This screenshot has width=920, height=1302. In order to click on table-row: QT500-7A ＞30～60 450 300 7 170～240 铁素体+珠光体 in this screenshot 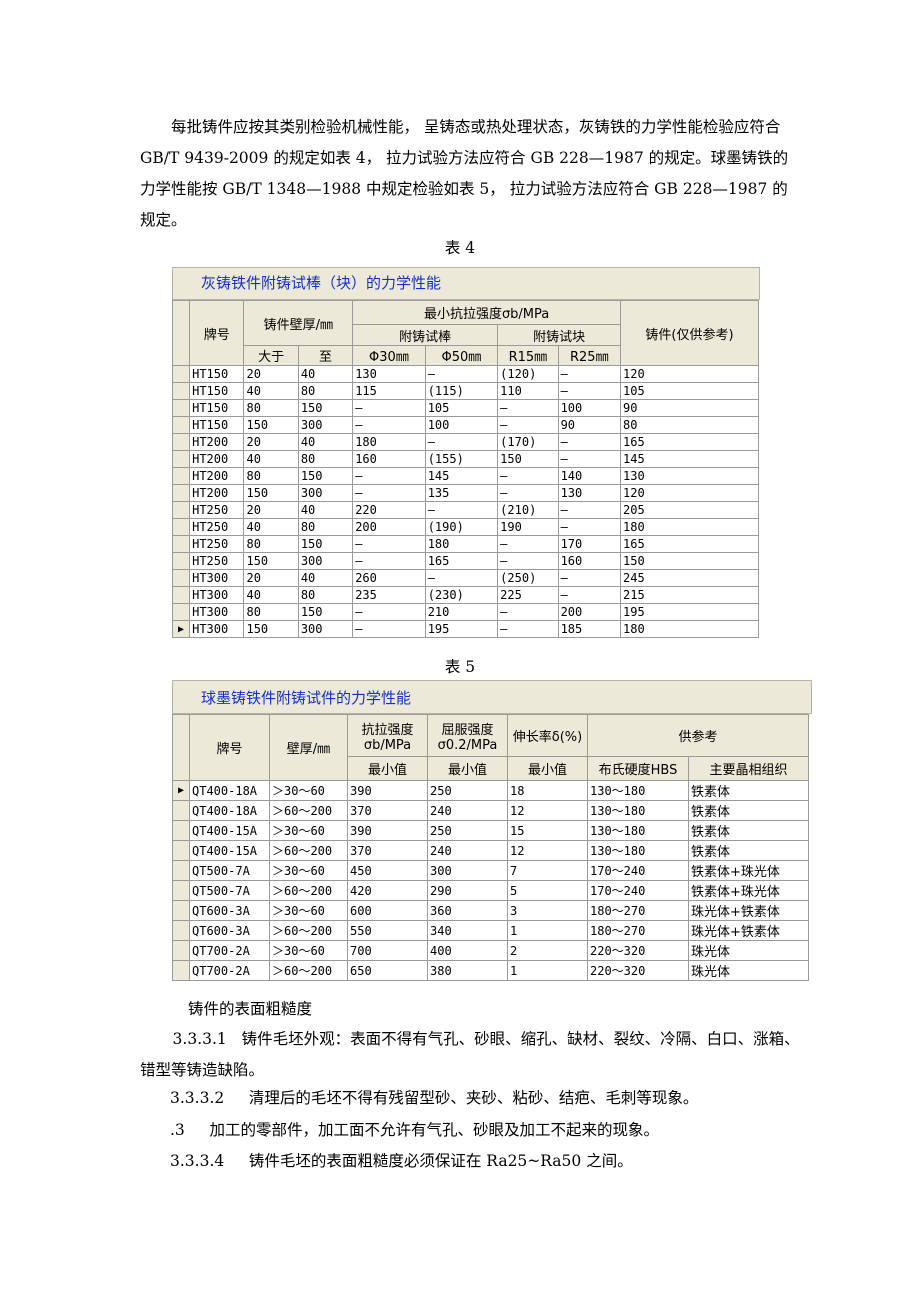, I will do `click(491, 870)`.